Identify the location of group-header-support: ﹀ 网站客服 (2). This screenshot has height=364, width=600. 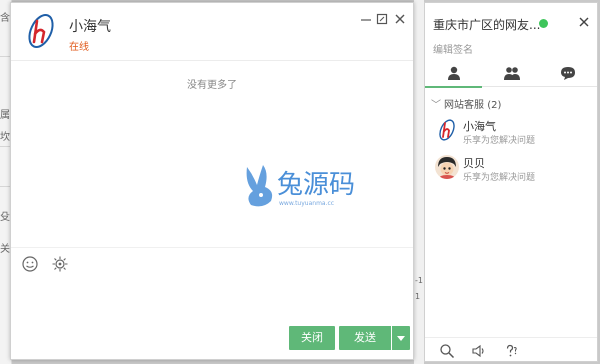
(466, 103).